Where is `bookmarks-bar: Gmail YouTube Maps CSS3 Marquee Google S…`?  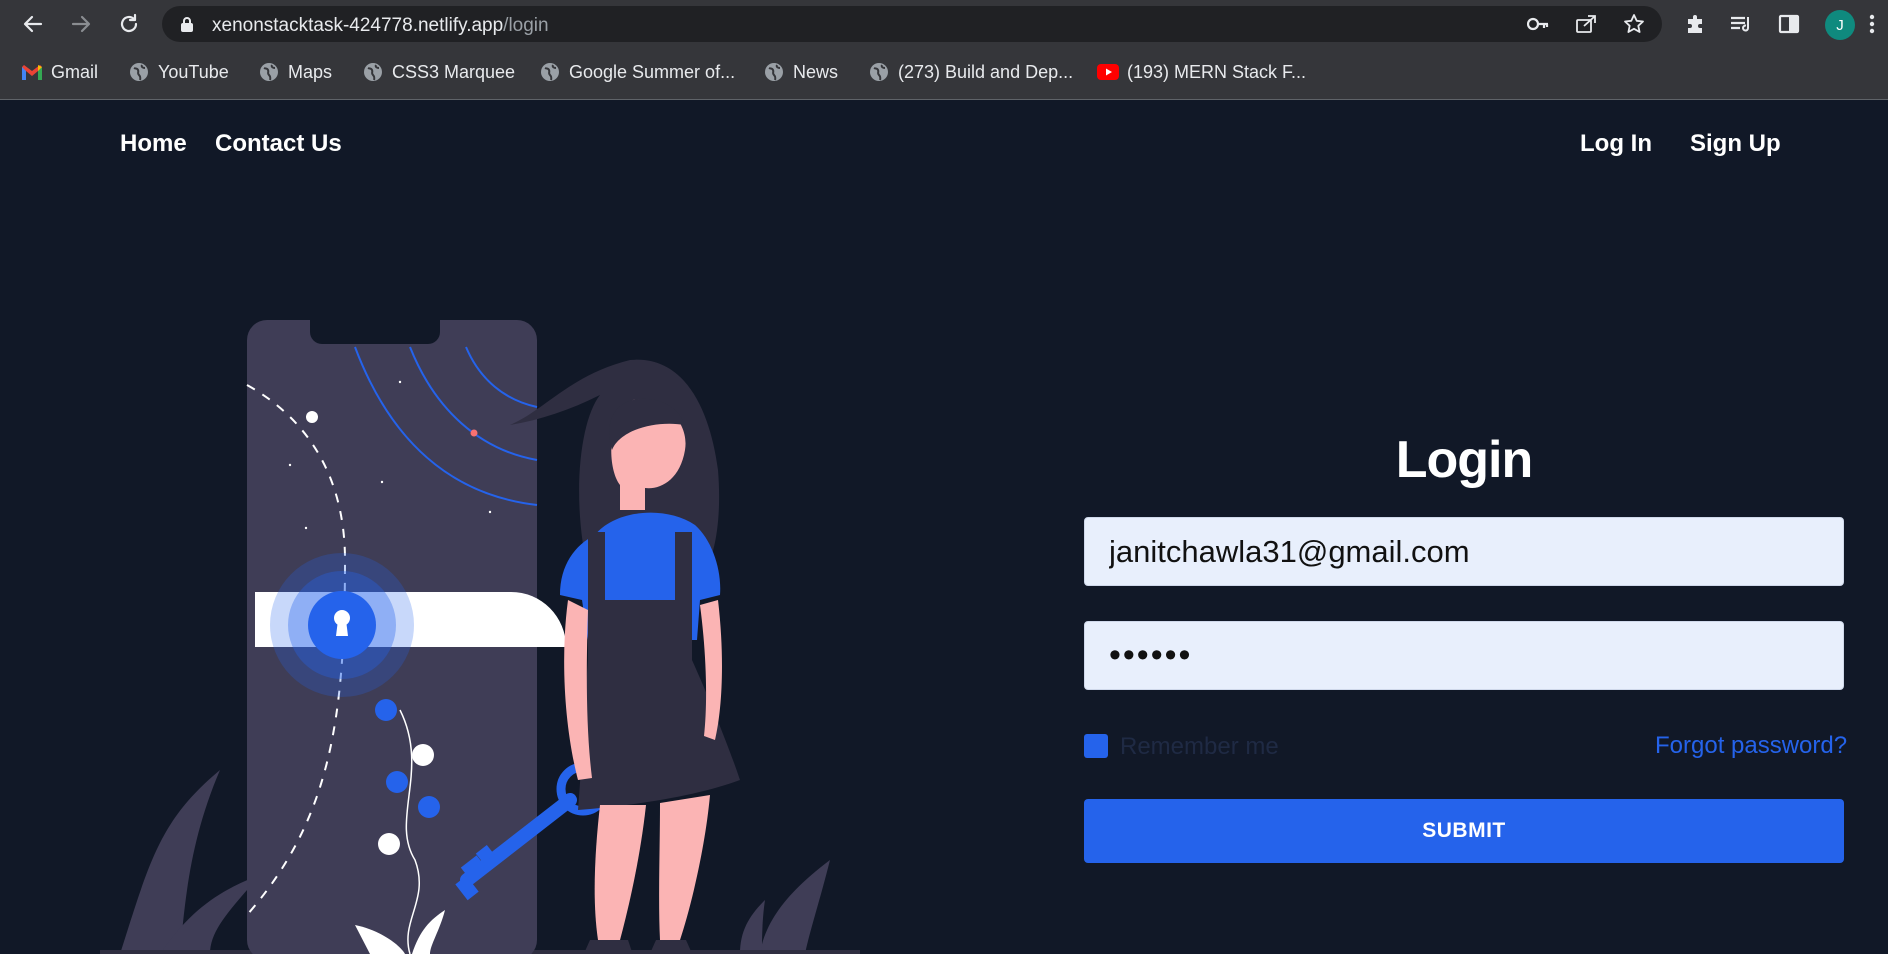
bookmarks-bar: Gmail YouTube Maps CSS3 Marquee Google S… is located at coordinates (944, 72).